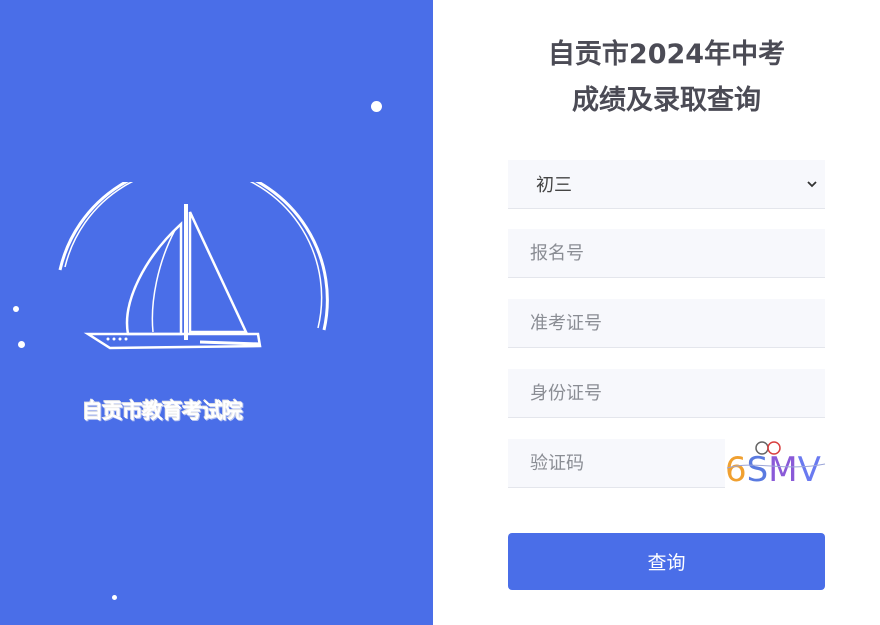 This screenshot has width=880, height=625. I want to click on registration-number-input, so click(666, 253).